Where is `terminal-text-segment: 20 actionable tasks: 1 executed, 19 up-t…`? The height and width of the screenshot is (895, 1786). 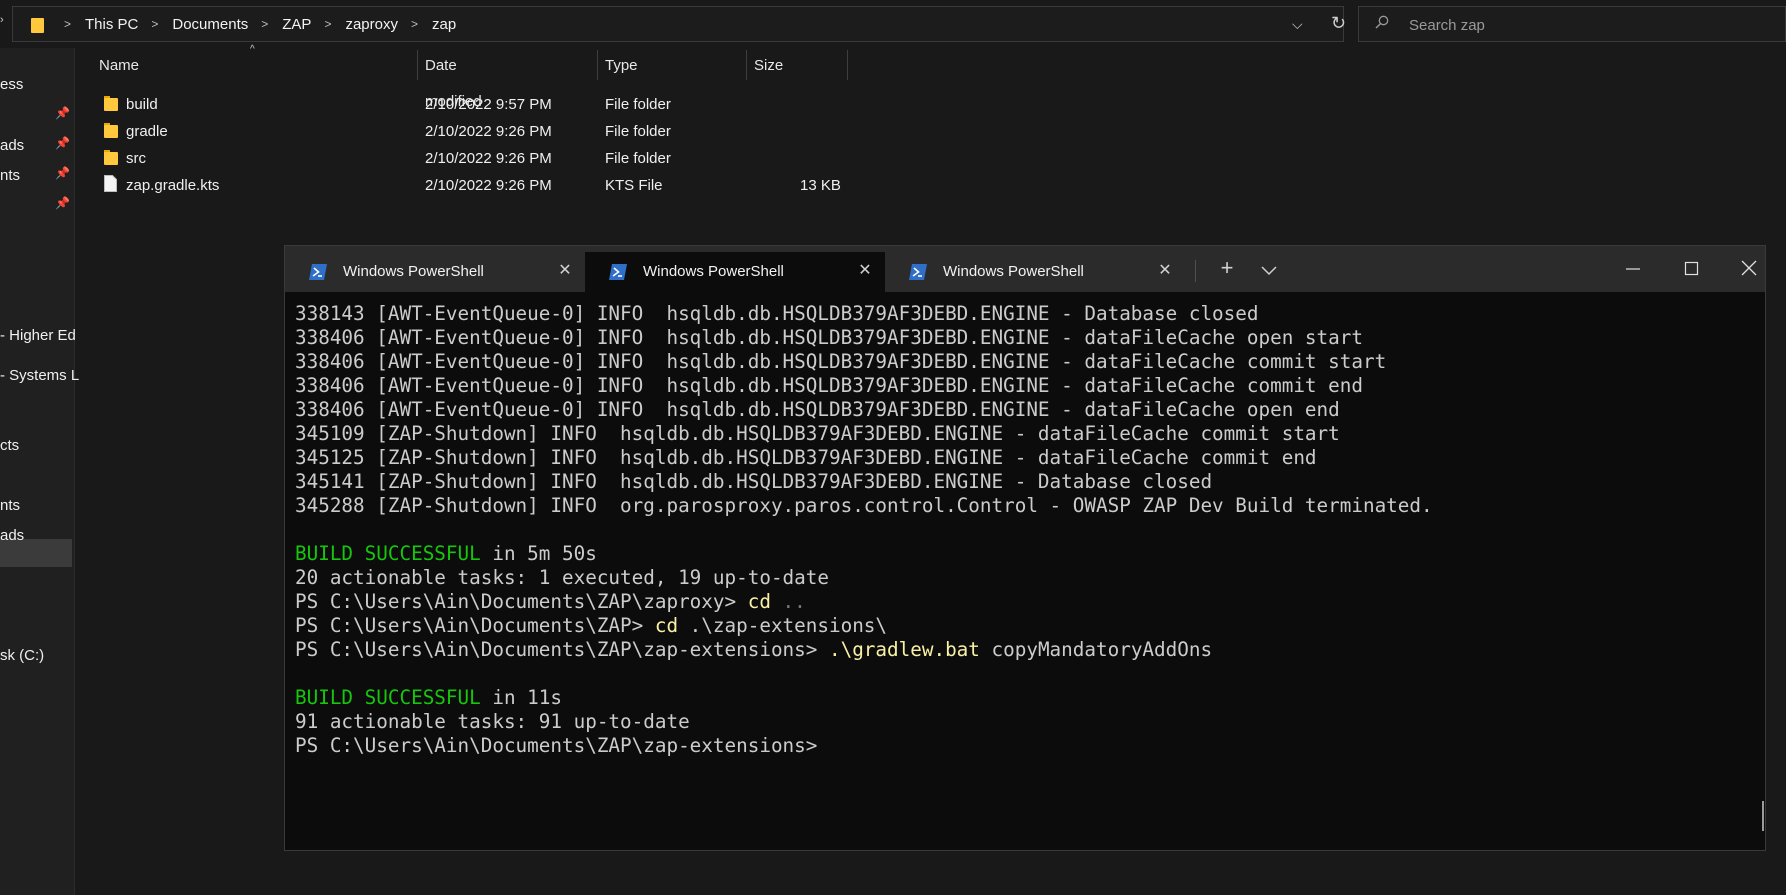
terminal-text-segment: 20 actionable tasks: 1 executed, 19 up-t… is located at coordinates (562, 577).